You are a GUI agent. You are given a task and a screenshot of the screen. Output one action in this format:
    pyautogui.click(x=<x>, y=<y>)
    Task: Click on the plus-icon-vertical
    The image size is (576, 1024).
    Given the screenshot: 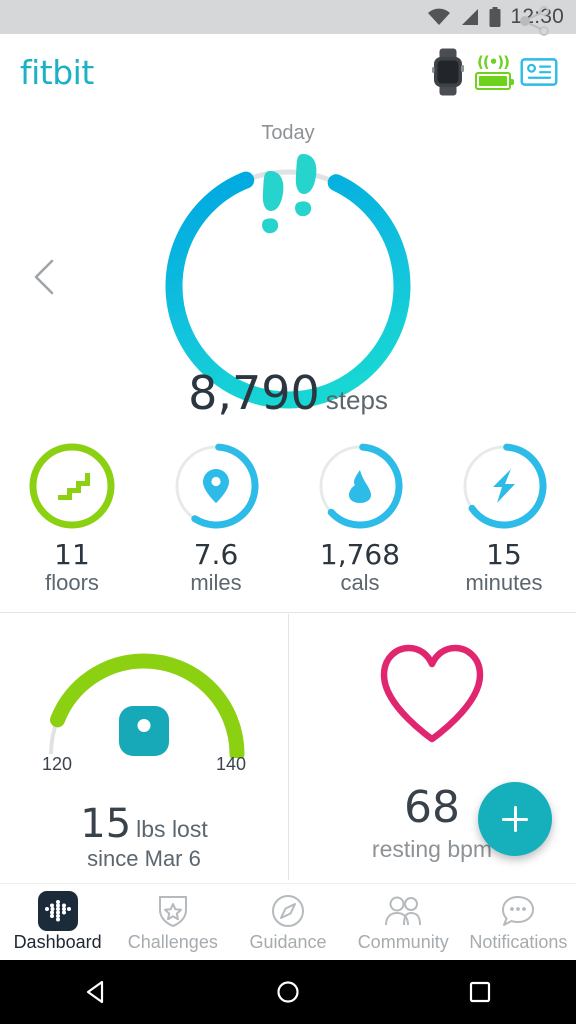 What is the action you would take?
    pyautogui.click(x=515, y=819)
    